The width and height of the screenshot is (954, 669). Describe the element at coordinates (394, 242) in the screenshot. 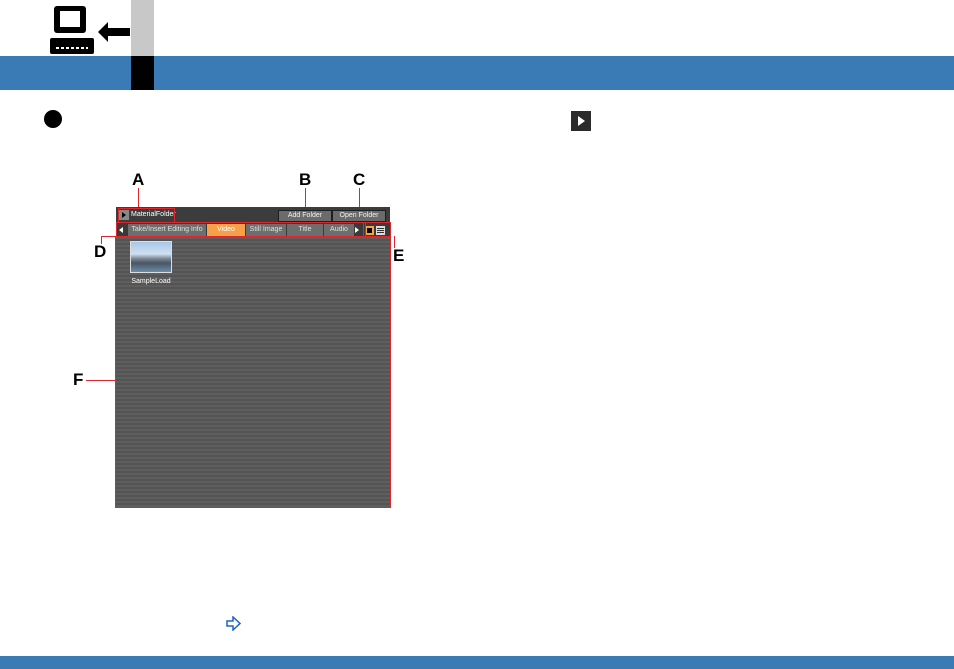

I see `leader-line-e` at that location.